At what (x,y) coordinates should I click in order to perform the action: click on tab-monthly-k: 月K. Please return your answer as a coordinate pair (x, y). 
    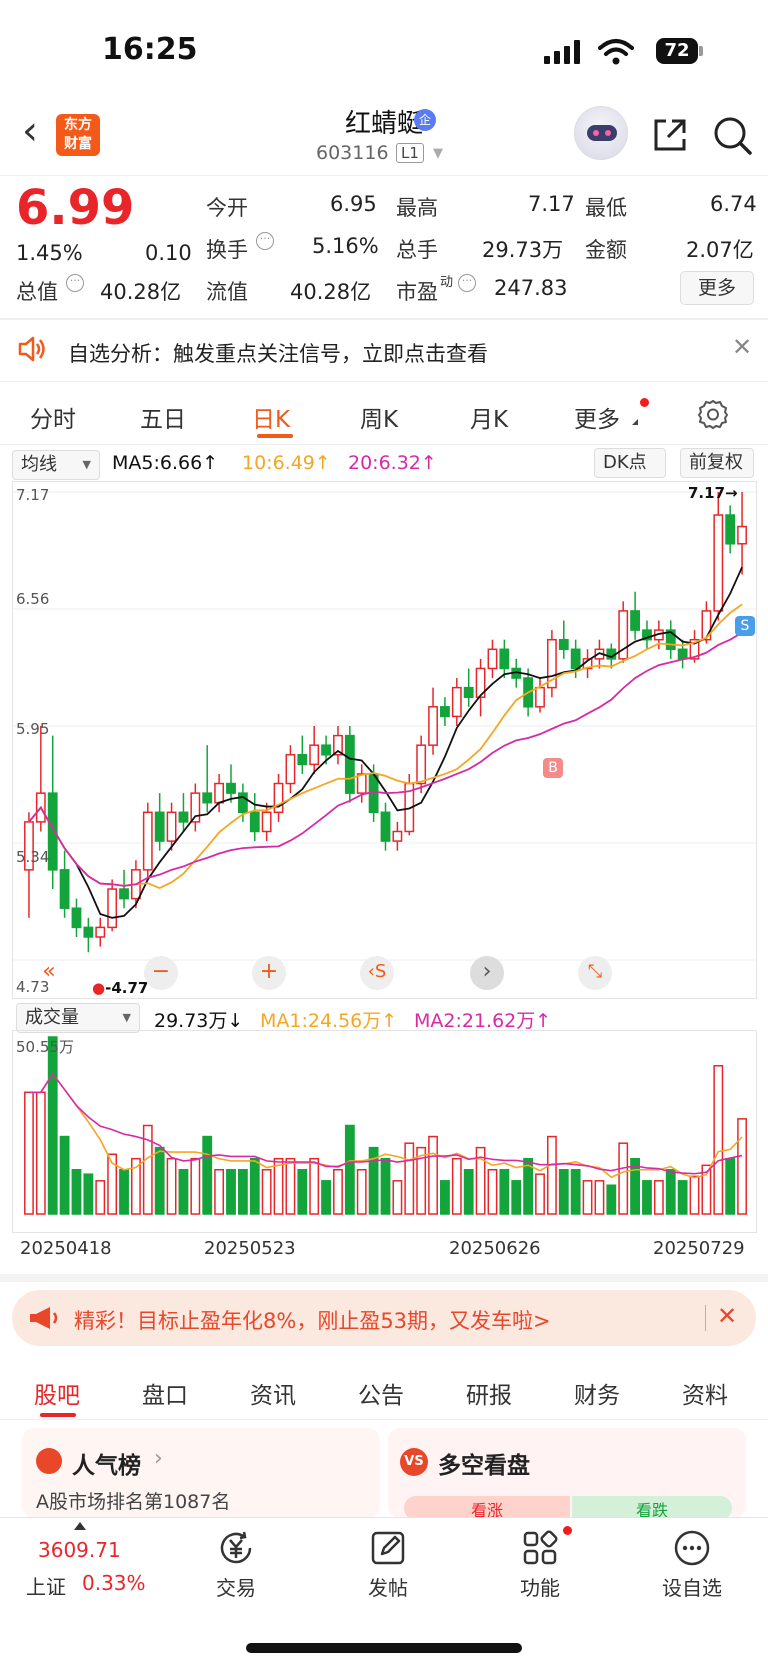
    Looking at the image, I should click on (489, 417).